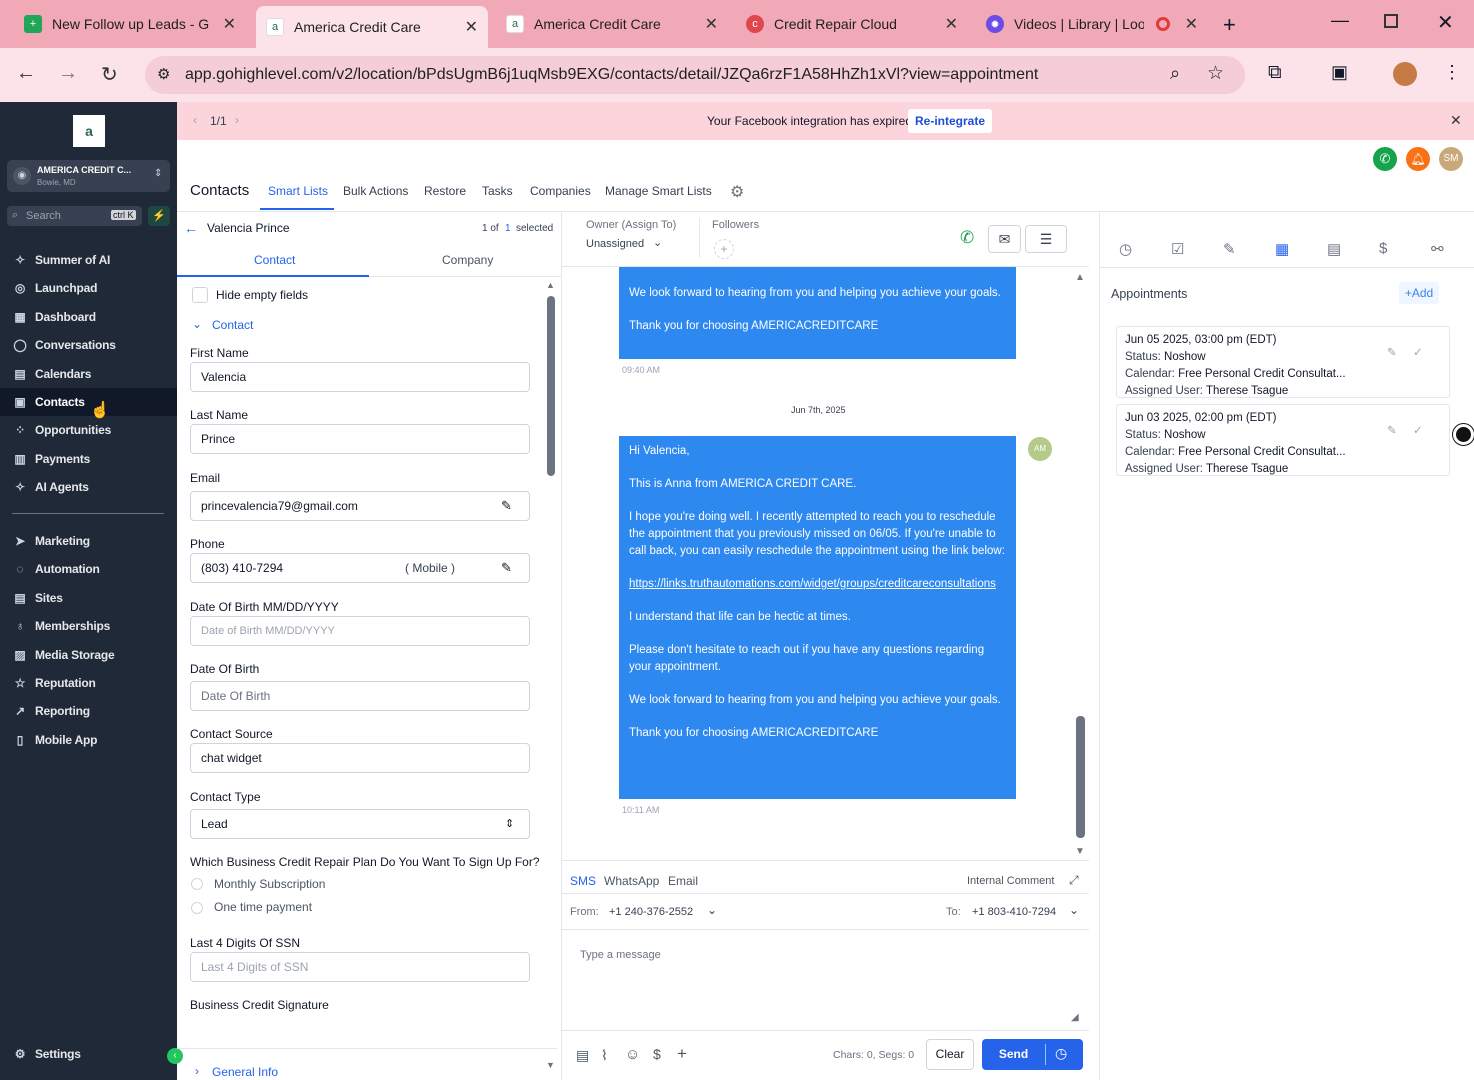 The height and width of the screenshot is (1080, 1474). Describe the element at coordinates (1013, 1054) in the screenshot. I see `send-button: Send` at that location.